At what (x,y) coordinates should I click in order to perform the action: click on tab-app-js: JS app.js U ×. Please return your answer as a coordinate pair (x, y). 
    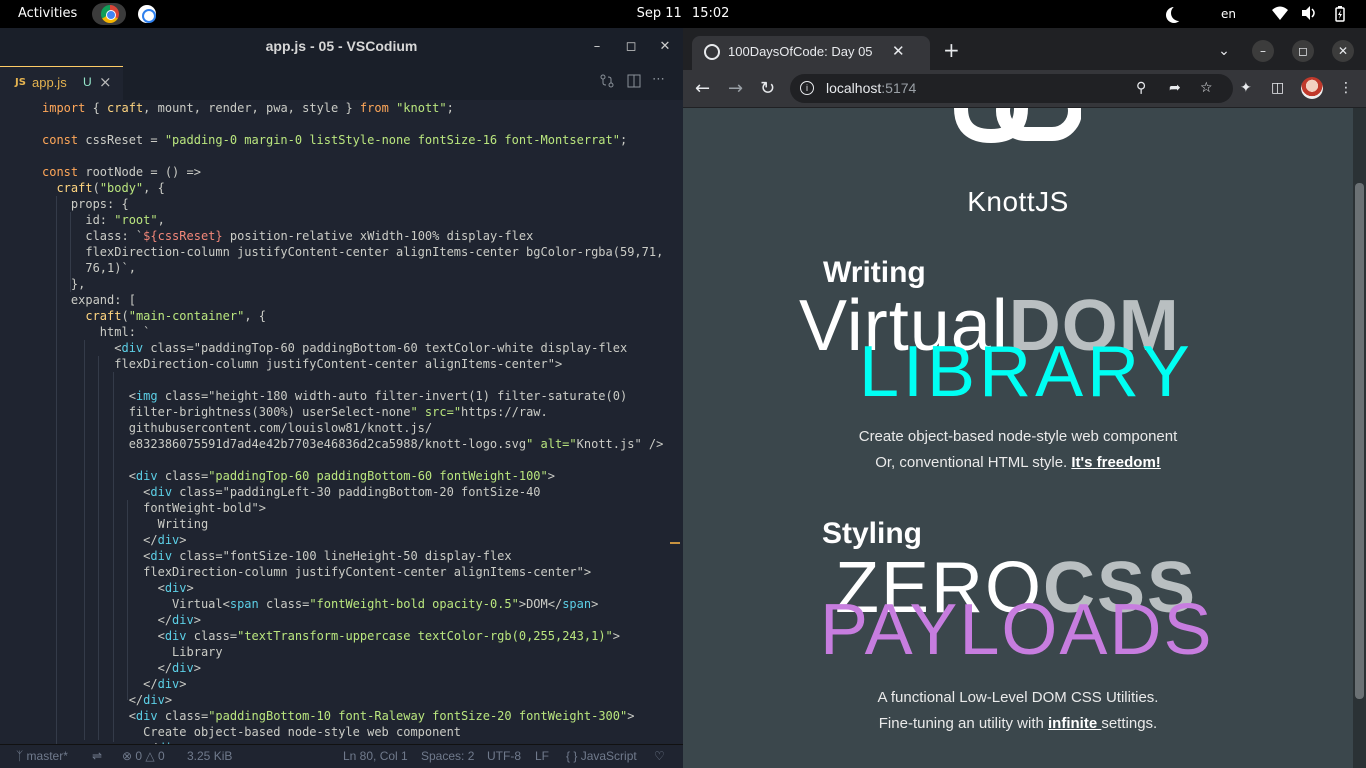
    Looking at the image, I should click on (61, 83).